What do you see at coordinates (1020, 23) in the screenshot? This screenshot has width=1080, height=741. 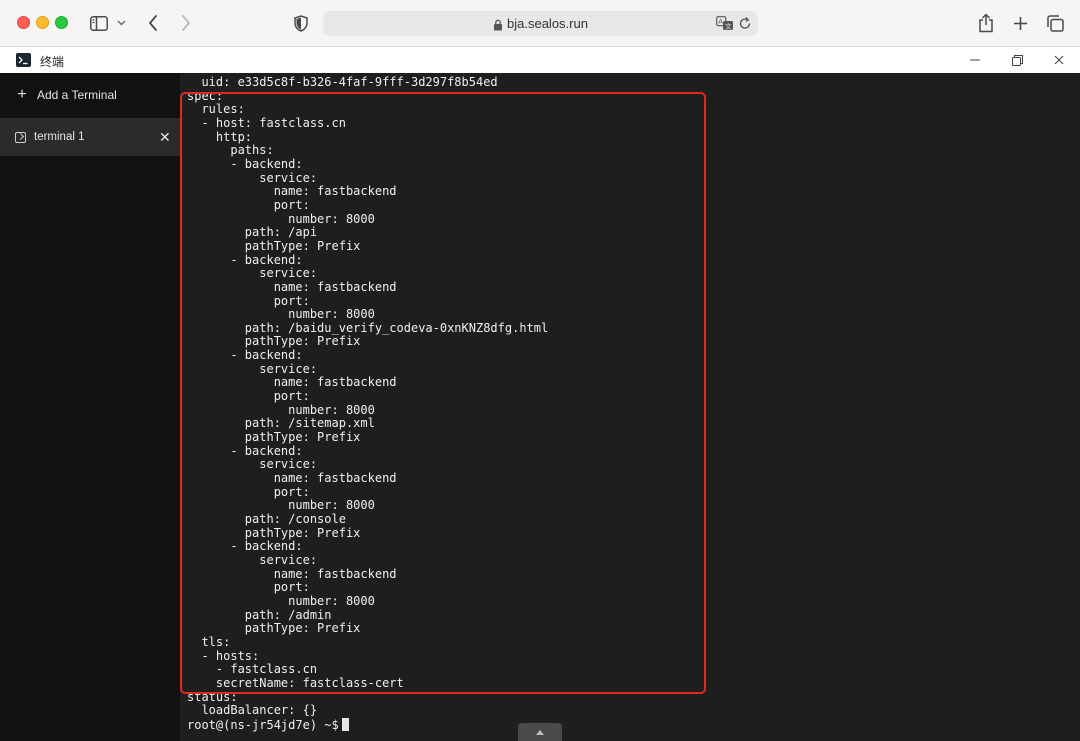 I see `plus-icon` at bounding box center [1020, 23].